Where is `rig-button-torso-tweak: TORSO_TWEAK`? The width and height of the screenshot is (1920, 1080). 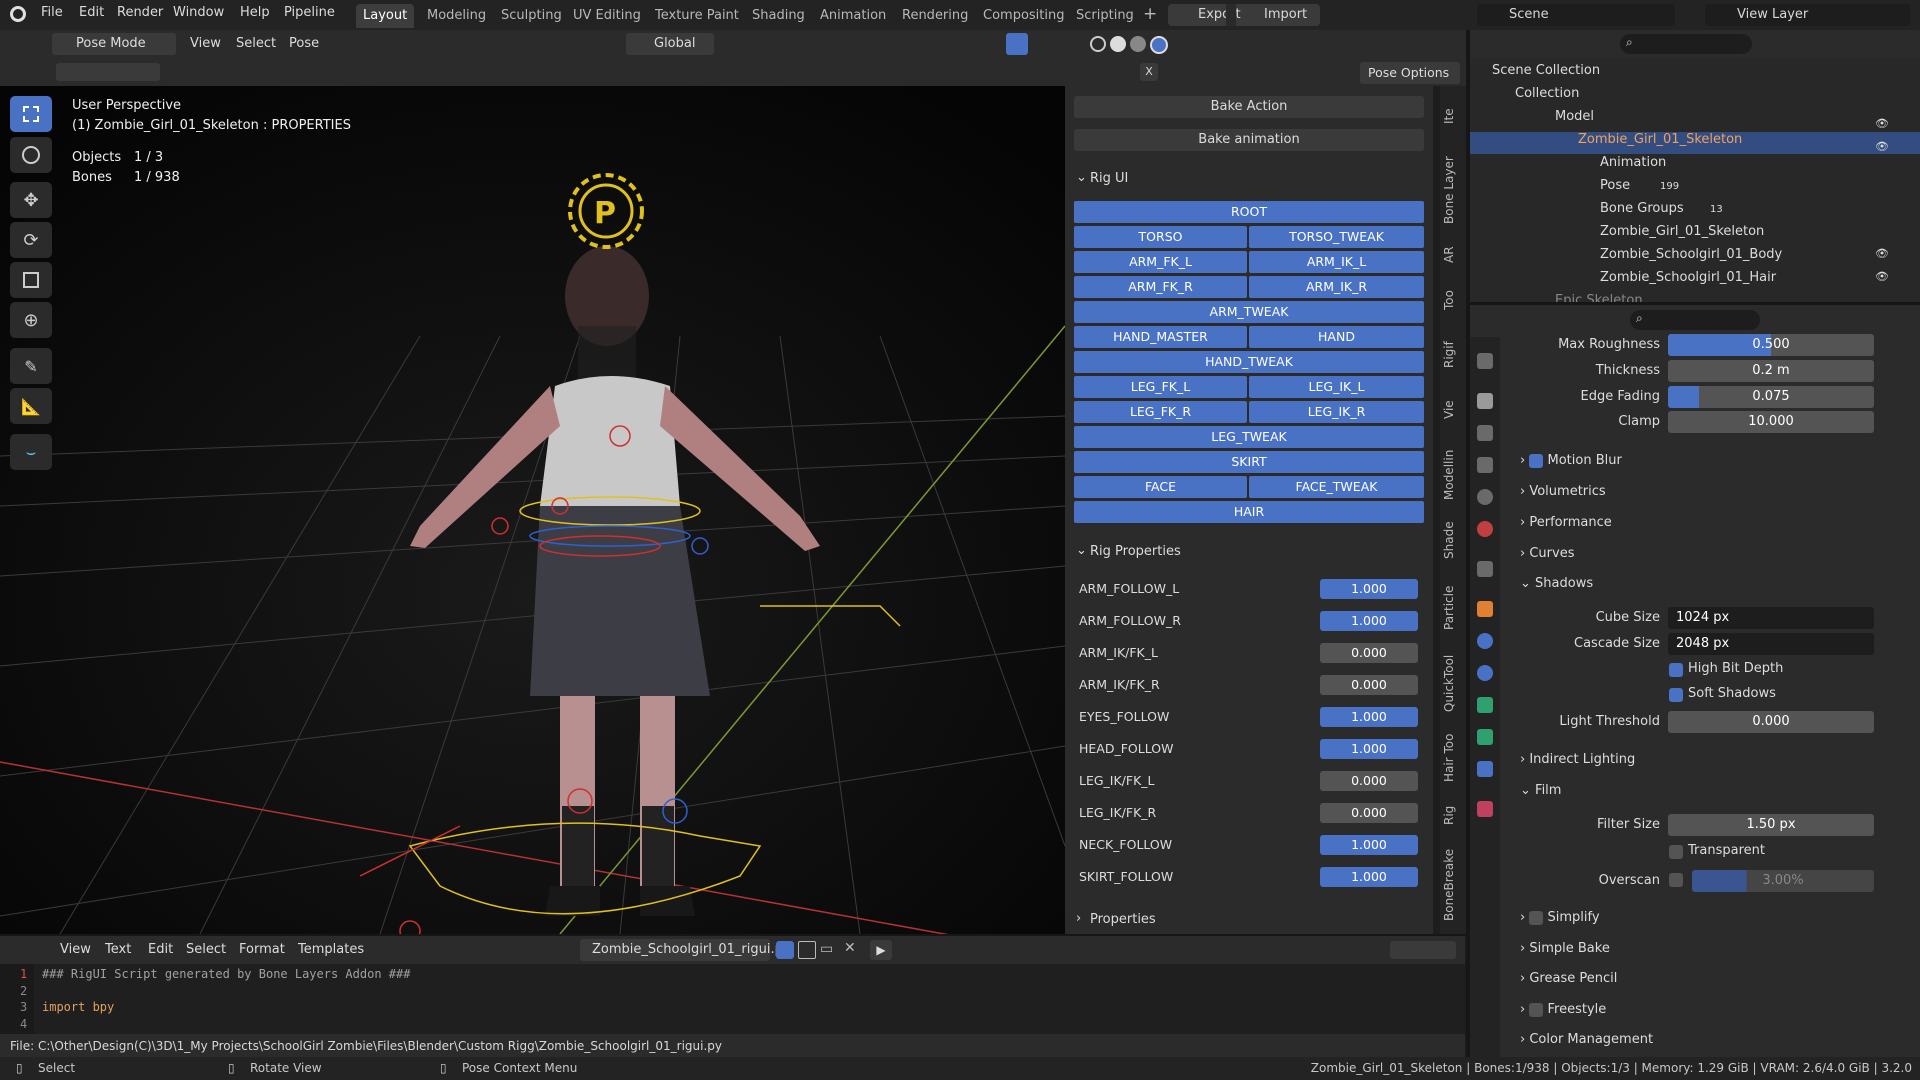
rig-button-torso-tweak: TORSO_TWEAK is located at coordinates (1336, 237).